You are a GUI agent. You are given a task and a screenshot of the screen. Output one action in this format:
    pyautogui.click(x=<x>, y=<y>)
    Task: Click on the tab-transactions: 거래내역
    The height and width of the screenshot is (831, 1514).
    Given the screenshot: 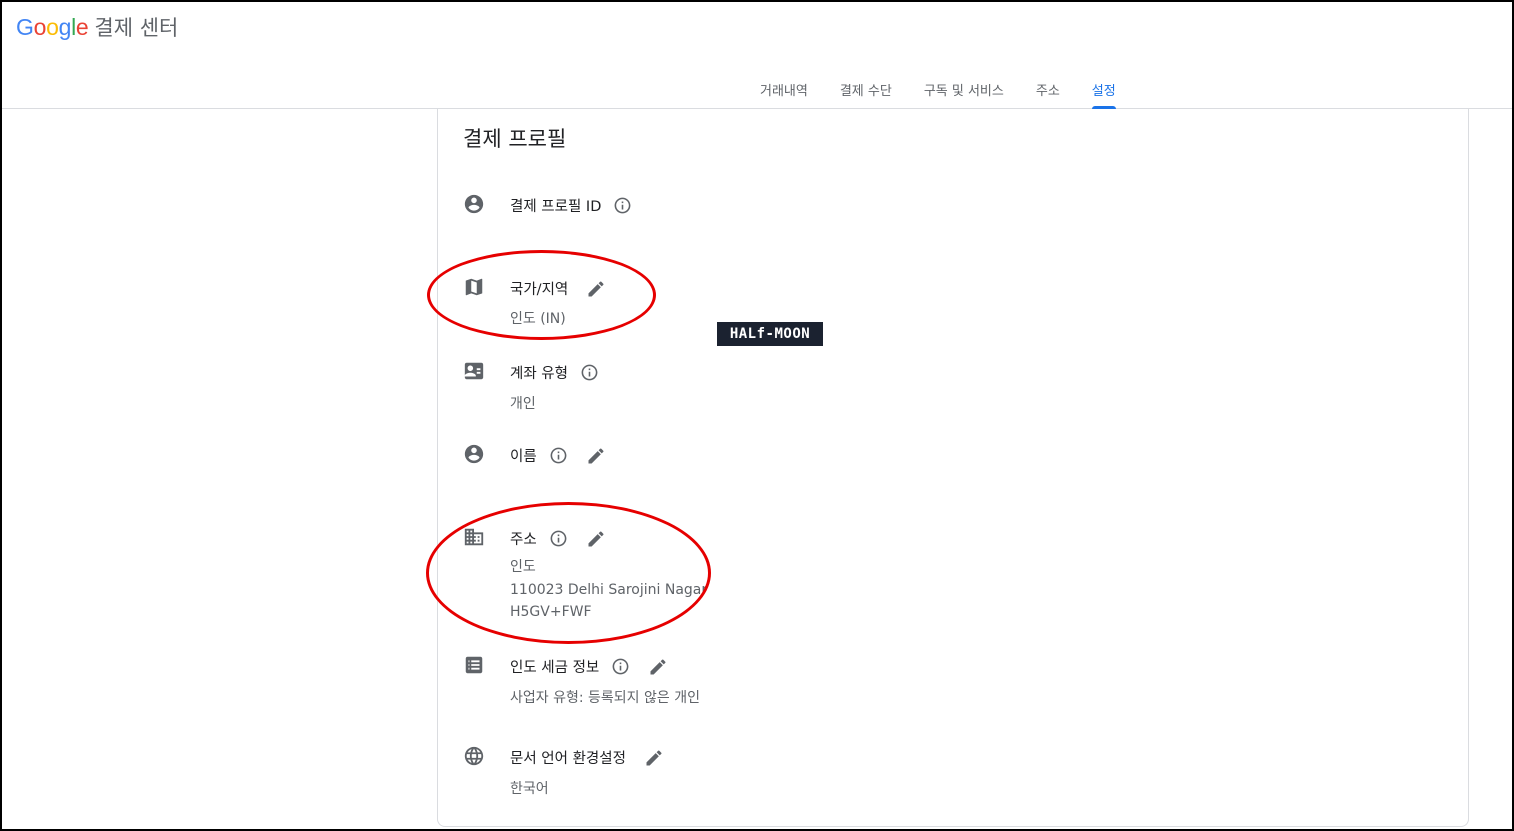 What is the action you would take?
    pyautogui.click(x=784, y=94)
    